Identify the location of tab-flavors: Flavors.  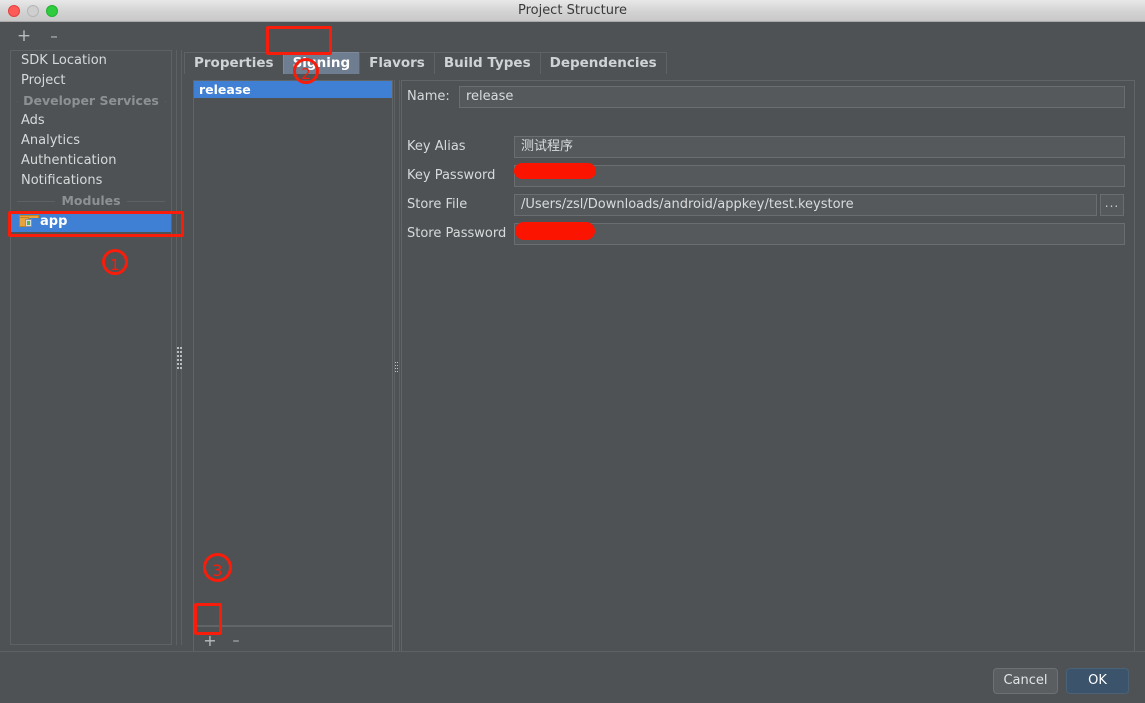
(397, 63).